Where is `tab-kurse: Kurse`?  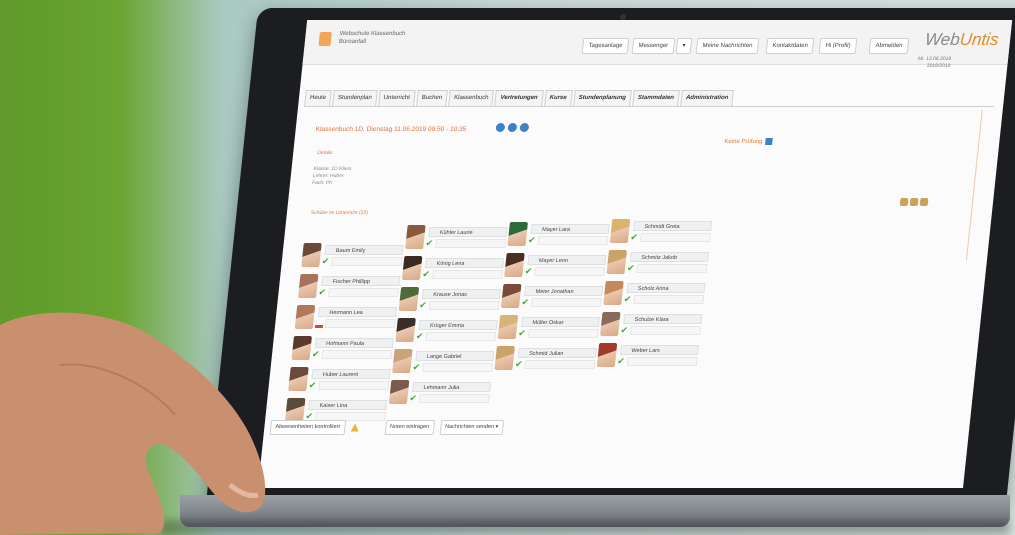 tab-kurse: Kurse is located at coordinates (558, 98).